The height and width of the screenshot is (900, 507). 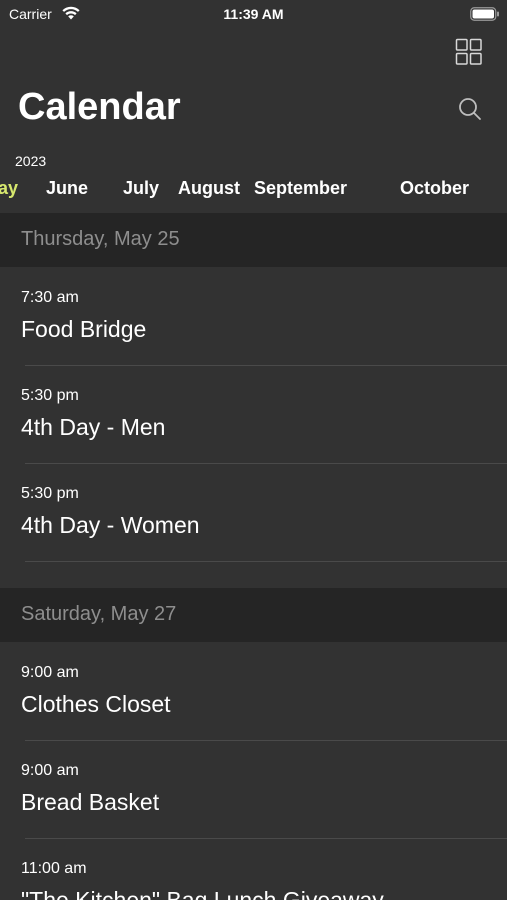 What do you see at coordinates (209, 188) in the screenshot?
I see `month-tab-august: August` at bounding box center [209, 188].